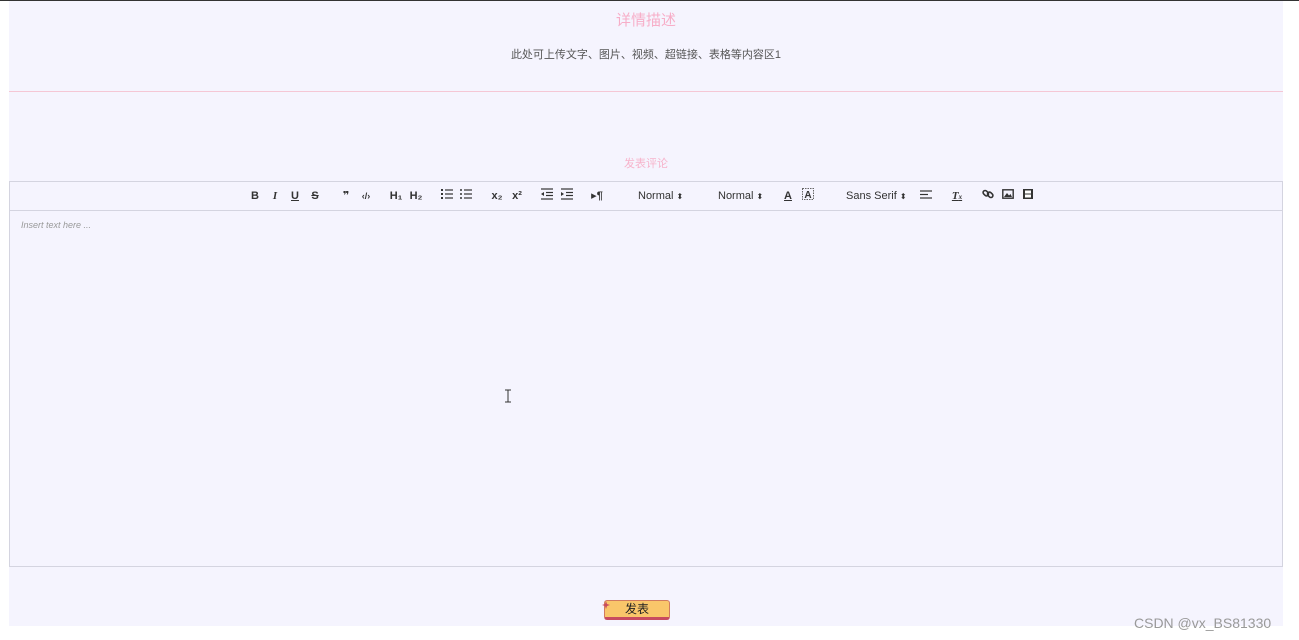 The height and width of the screenshot is (640, 1299). I want to click on font-select: Sans Serif ⬍, so click(876, 196).